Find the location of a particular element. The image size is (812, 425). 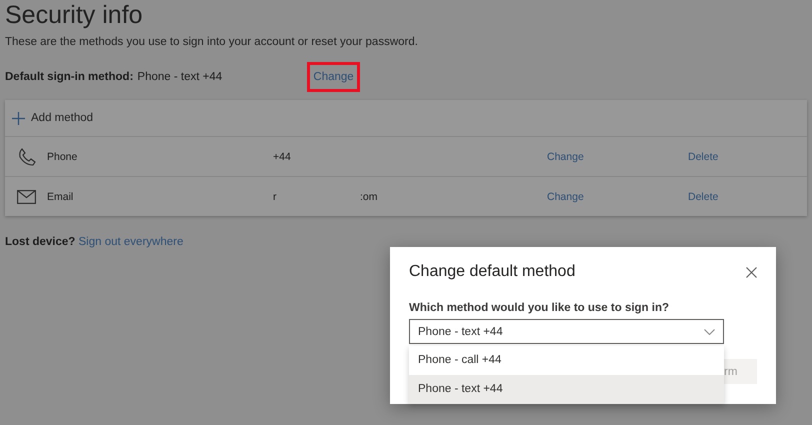

page-description: These are the methods you use to sign into your account or reset your password. is located at coordinates (212, 42).